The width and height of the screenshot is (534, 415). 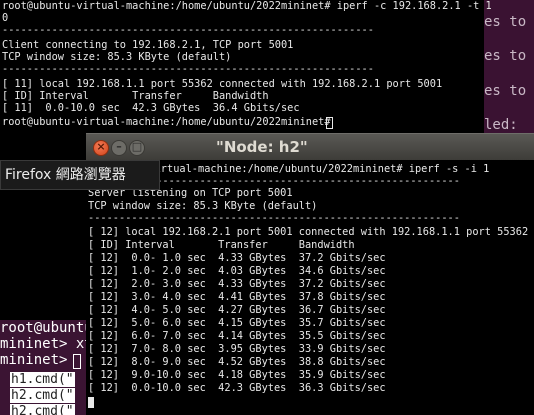 What do you see at coordinates (43, 328) in the screenshot?
I see `terminal-line: root@ubuntu` at bounding box center [43, 328].